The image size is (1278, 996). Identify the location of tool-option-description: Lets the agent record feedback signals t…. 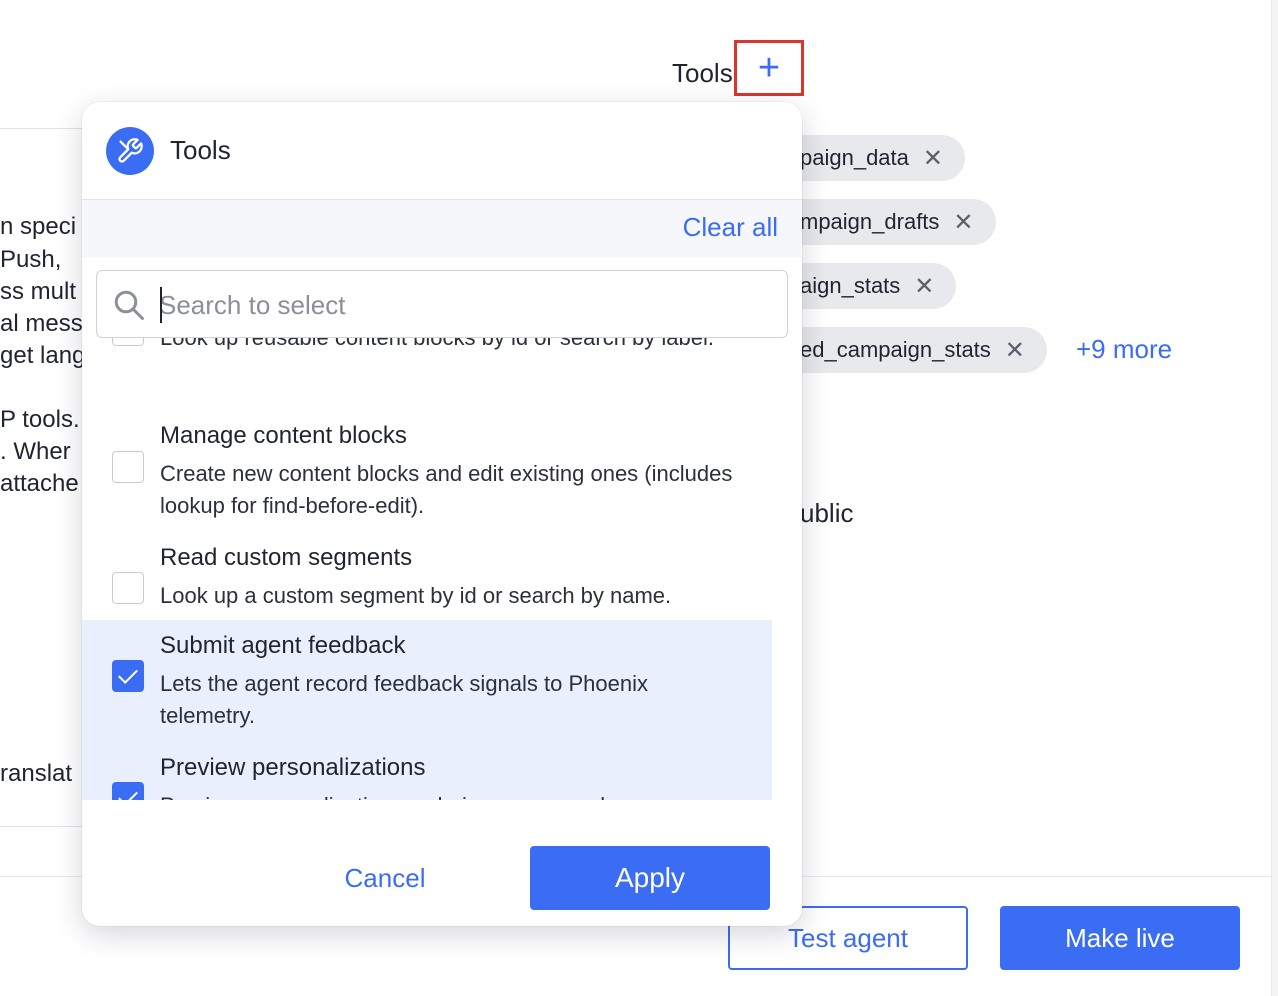
(404, 699).